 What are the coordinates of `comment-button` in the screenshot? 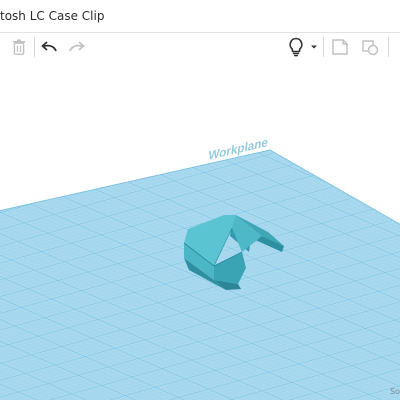 It's located at (370, 47).